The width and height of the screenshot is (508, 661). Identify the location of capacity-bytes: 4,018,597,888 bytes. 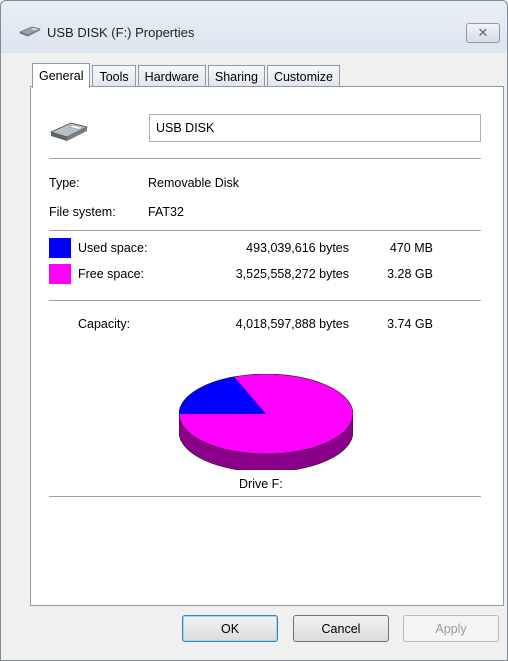
(292, 324).